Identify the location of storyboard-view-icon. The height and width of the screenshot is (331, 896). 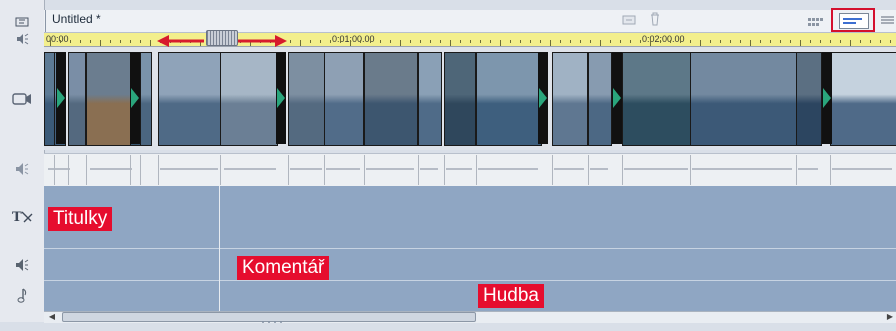
(816, 23).